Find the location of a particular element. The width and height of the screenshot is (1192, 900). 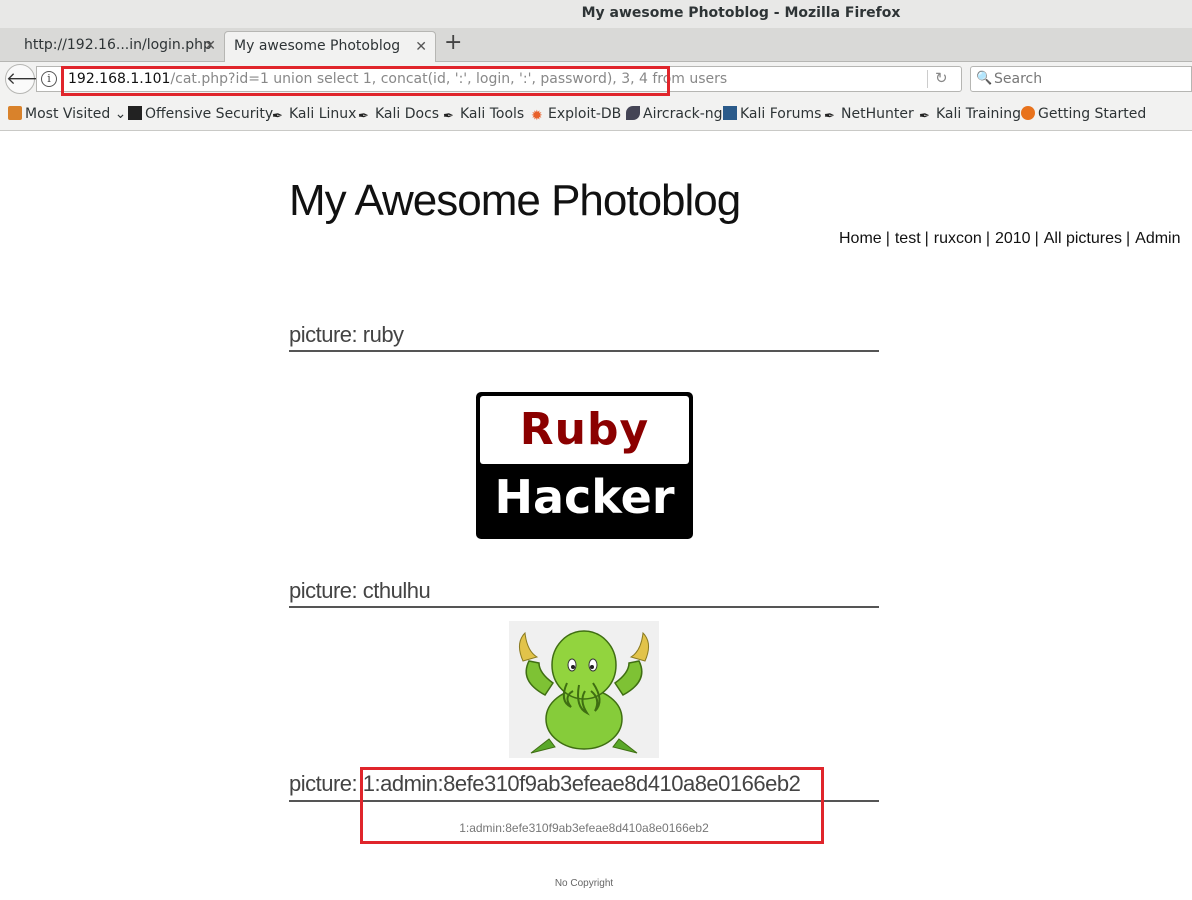

bookmark-kali-docs: ✒ Kali Docs is located at coordinates (399, 115).